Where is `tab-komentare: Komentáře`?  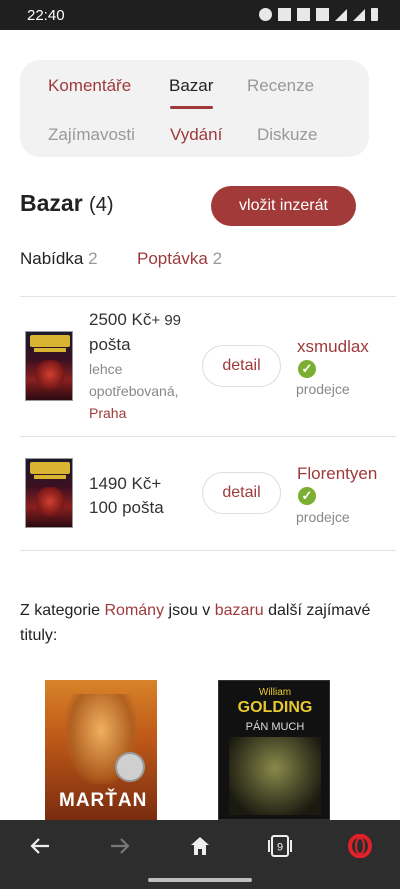
tab-komentare: Komentáře is located at coordinates (89, 86).